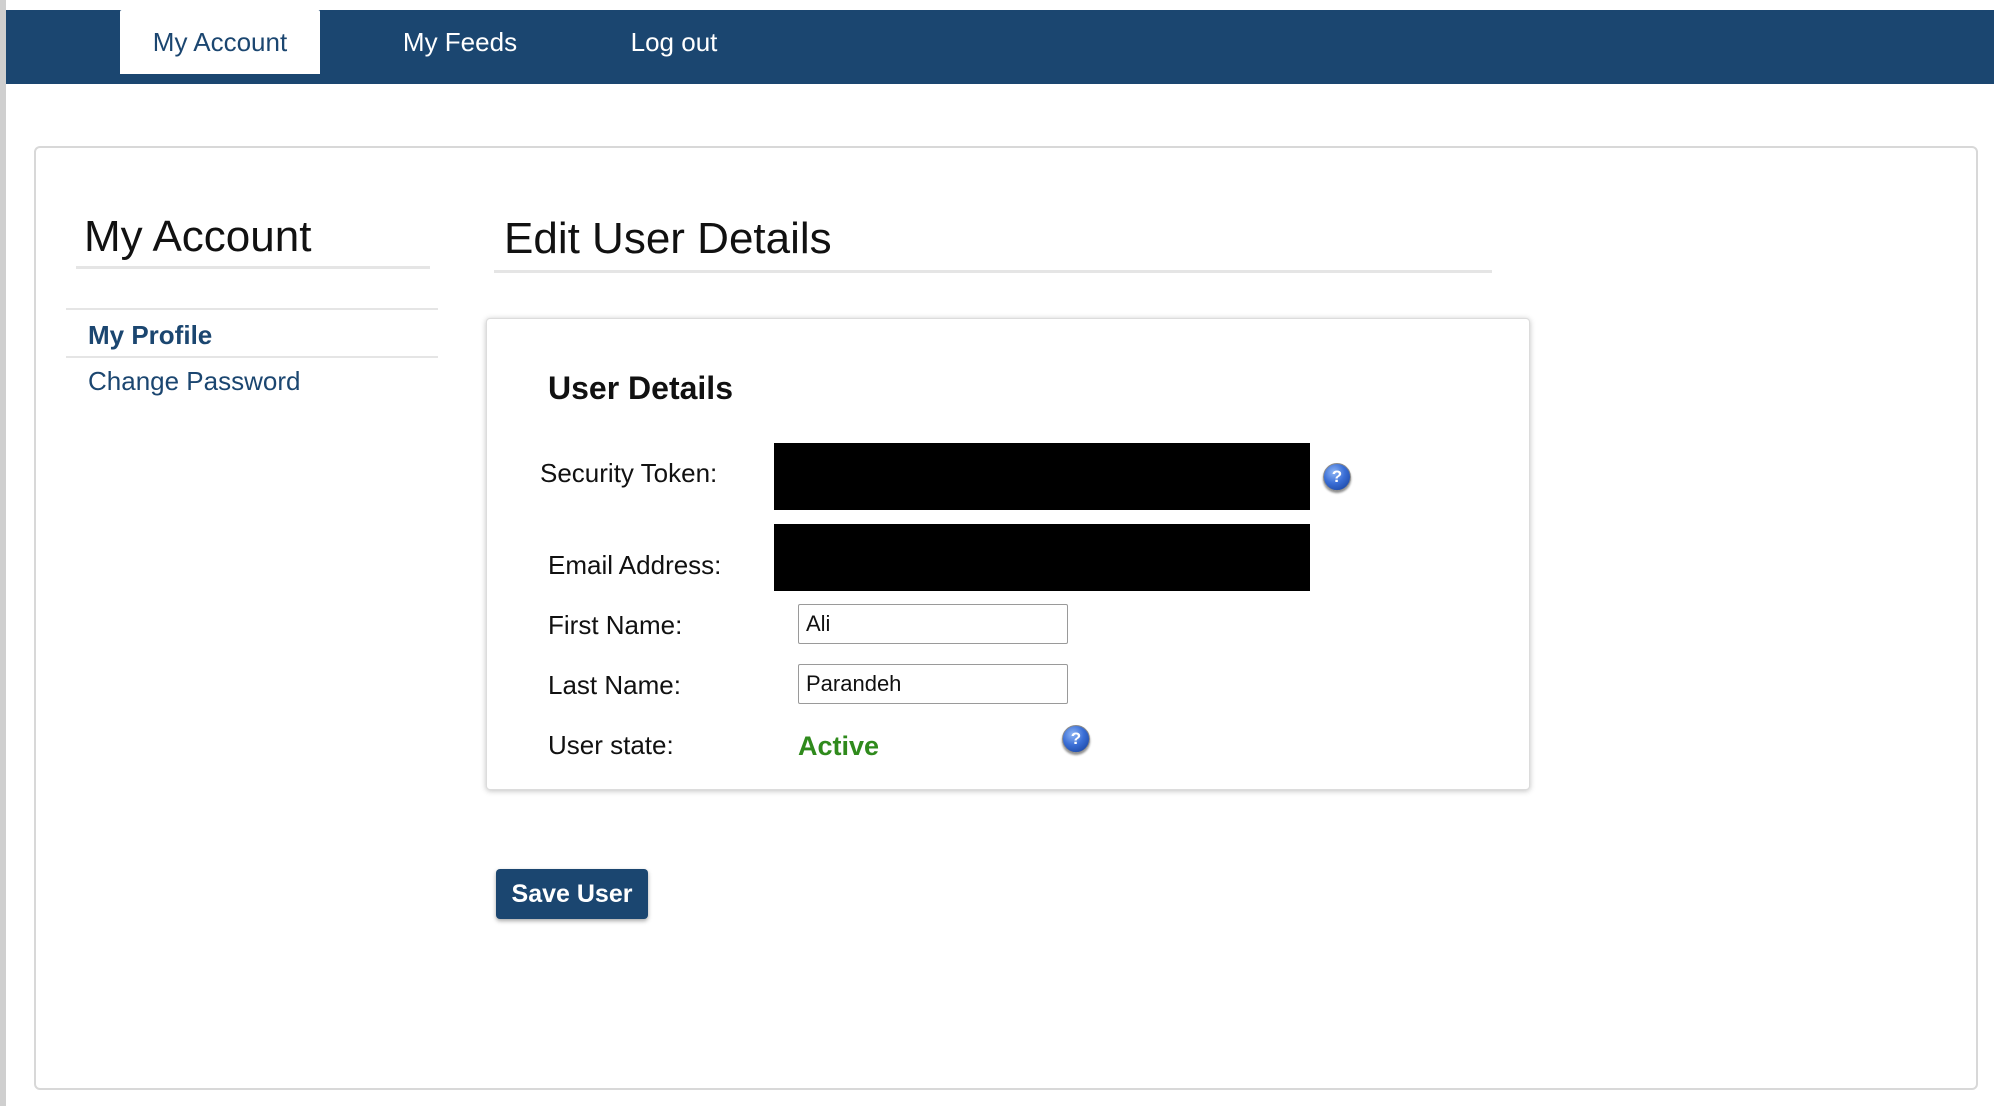 This screenshot has height=1106, width=1994. What do you see at coordinates (3, 553) in the screenshot?
I see `window-left-edge` at bounding box center [3, 553].